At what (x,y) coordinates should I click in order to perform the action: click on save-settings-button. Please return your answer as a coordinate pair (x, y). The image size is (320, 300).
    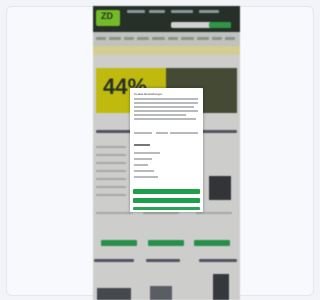
    Looking at the image, I should click on (166, 200).